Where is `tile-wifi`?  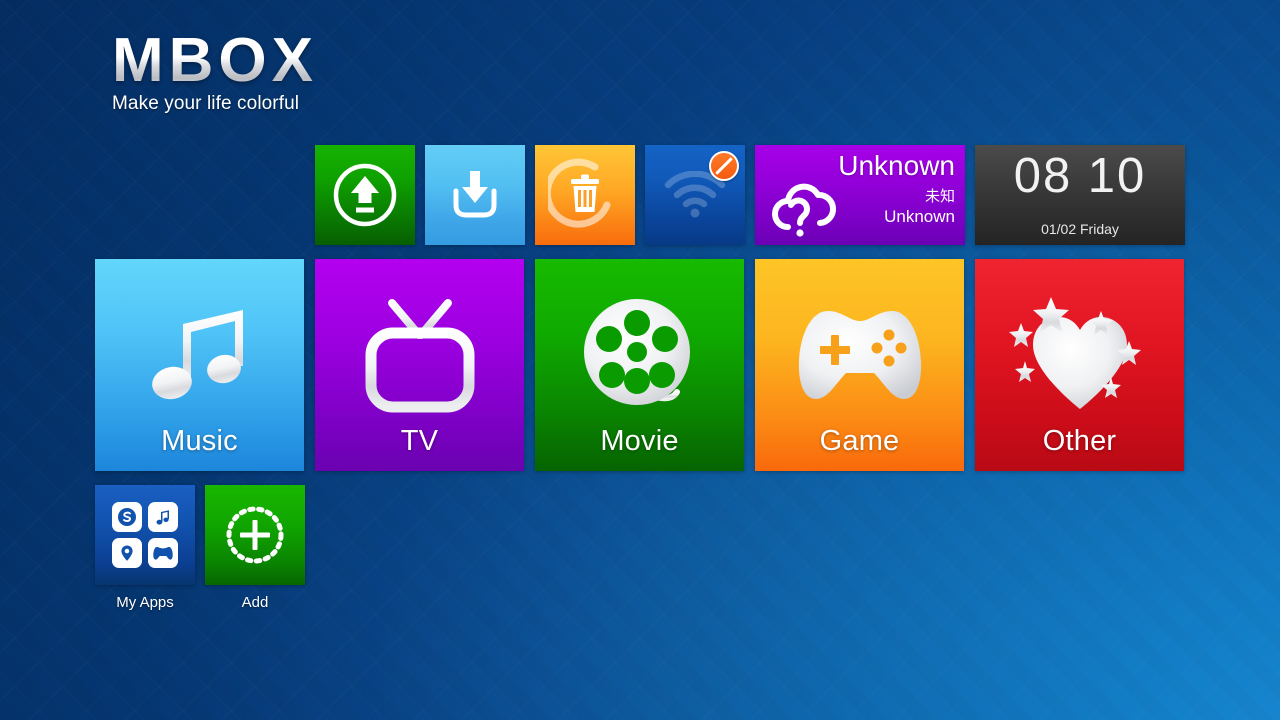 tile-wifi is located at coordinates (695, 195).